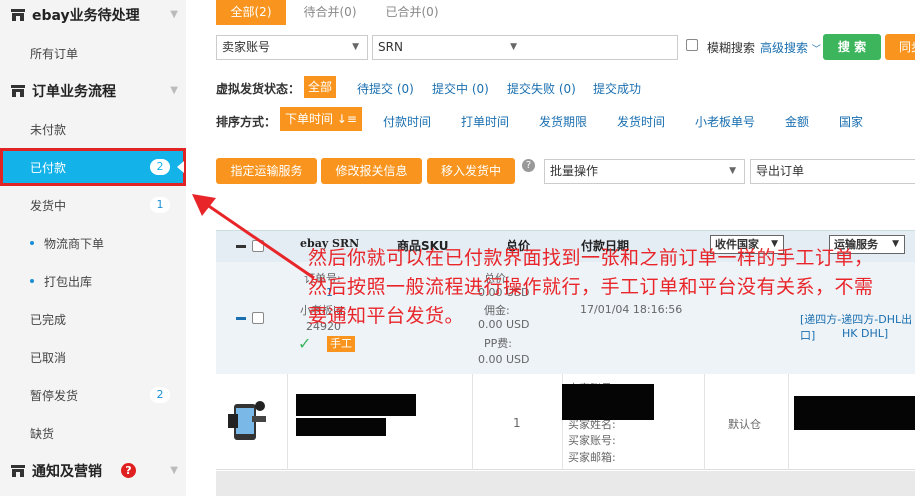  Describe the element at coordinates (541, 88) in the screenshot. I see `filter-failed: 提交失败 (0)` at that location.